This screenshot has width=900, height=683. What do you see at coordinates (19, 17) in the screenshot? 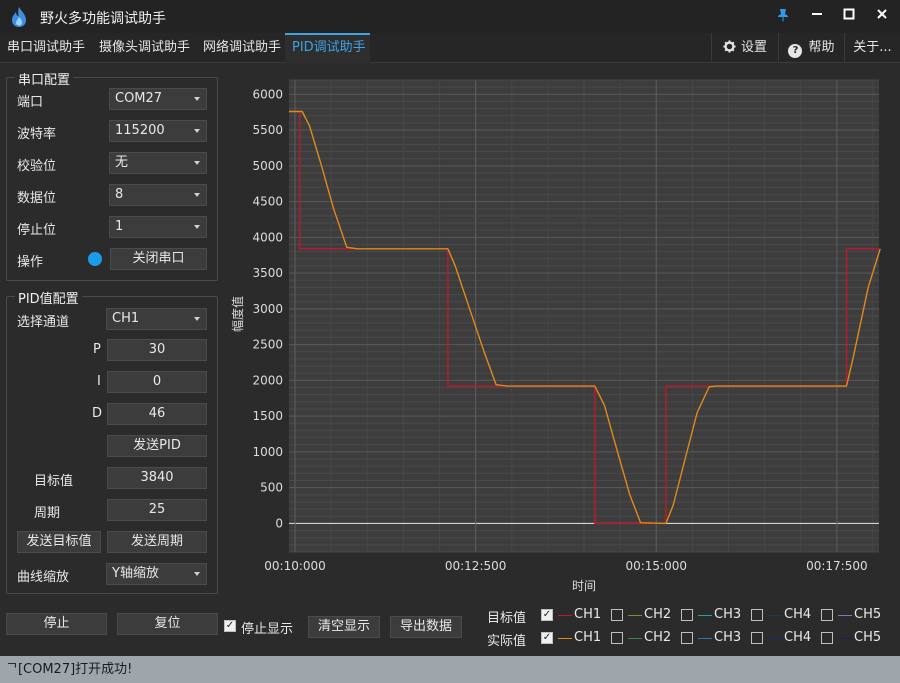
I see `flame-logo-icon` at bounding box center [19, 17].